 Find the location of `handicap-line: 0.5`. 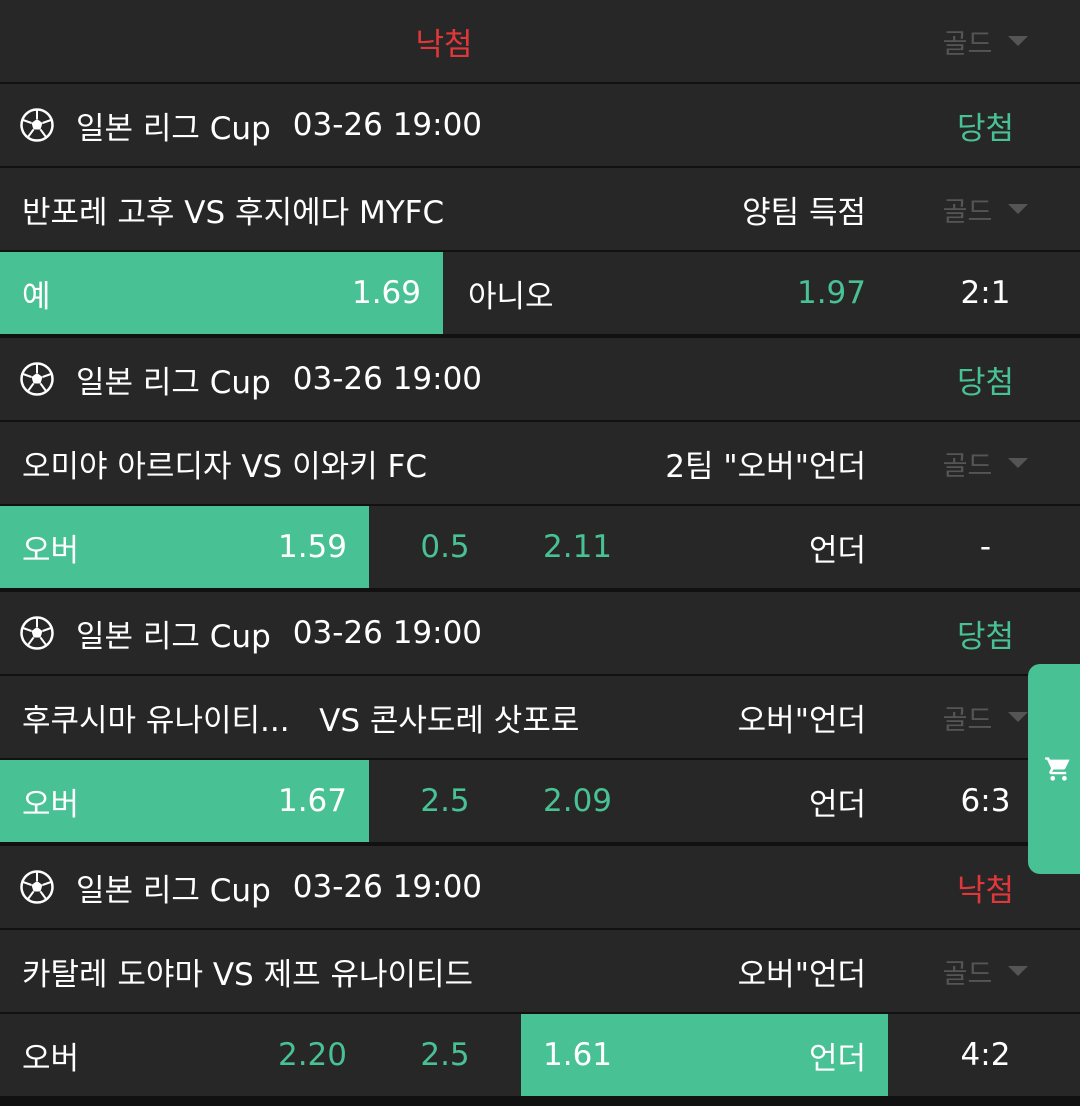

handicap-line: 0.5 is located at coordinates (445, 547).